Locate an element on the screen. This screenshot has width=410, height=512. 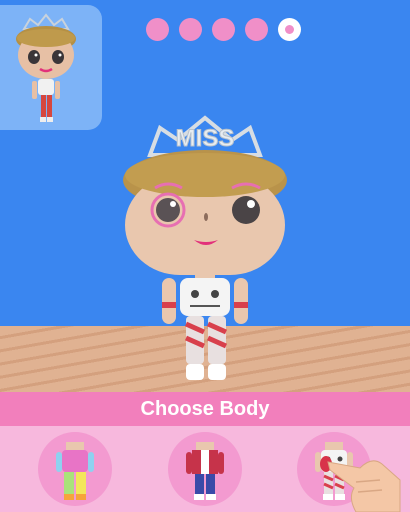
rainbow-body-icon is located at coordinates (75, 471).